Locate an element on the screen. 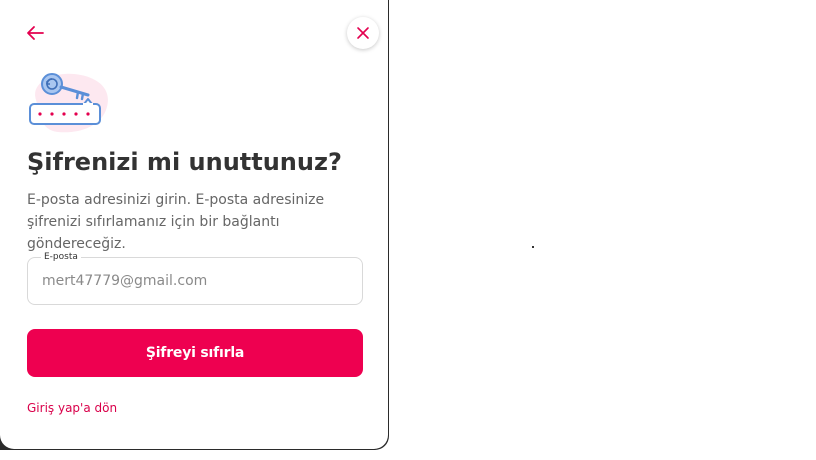  reset-password-button: Şifreyi sıfırla is located at coordinates (195, 353).